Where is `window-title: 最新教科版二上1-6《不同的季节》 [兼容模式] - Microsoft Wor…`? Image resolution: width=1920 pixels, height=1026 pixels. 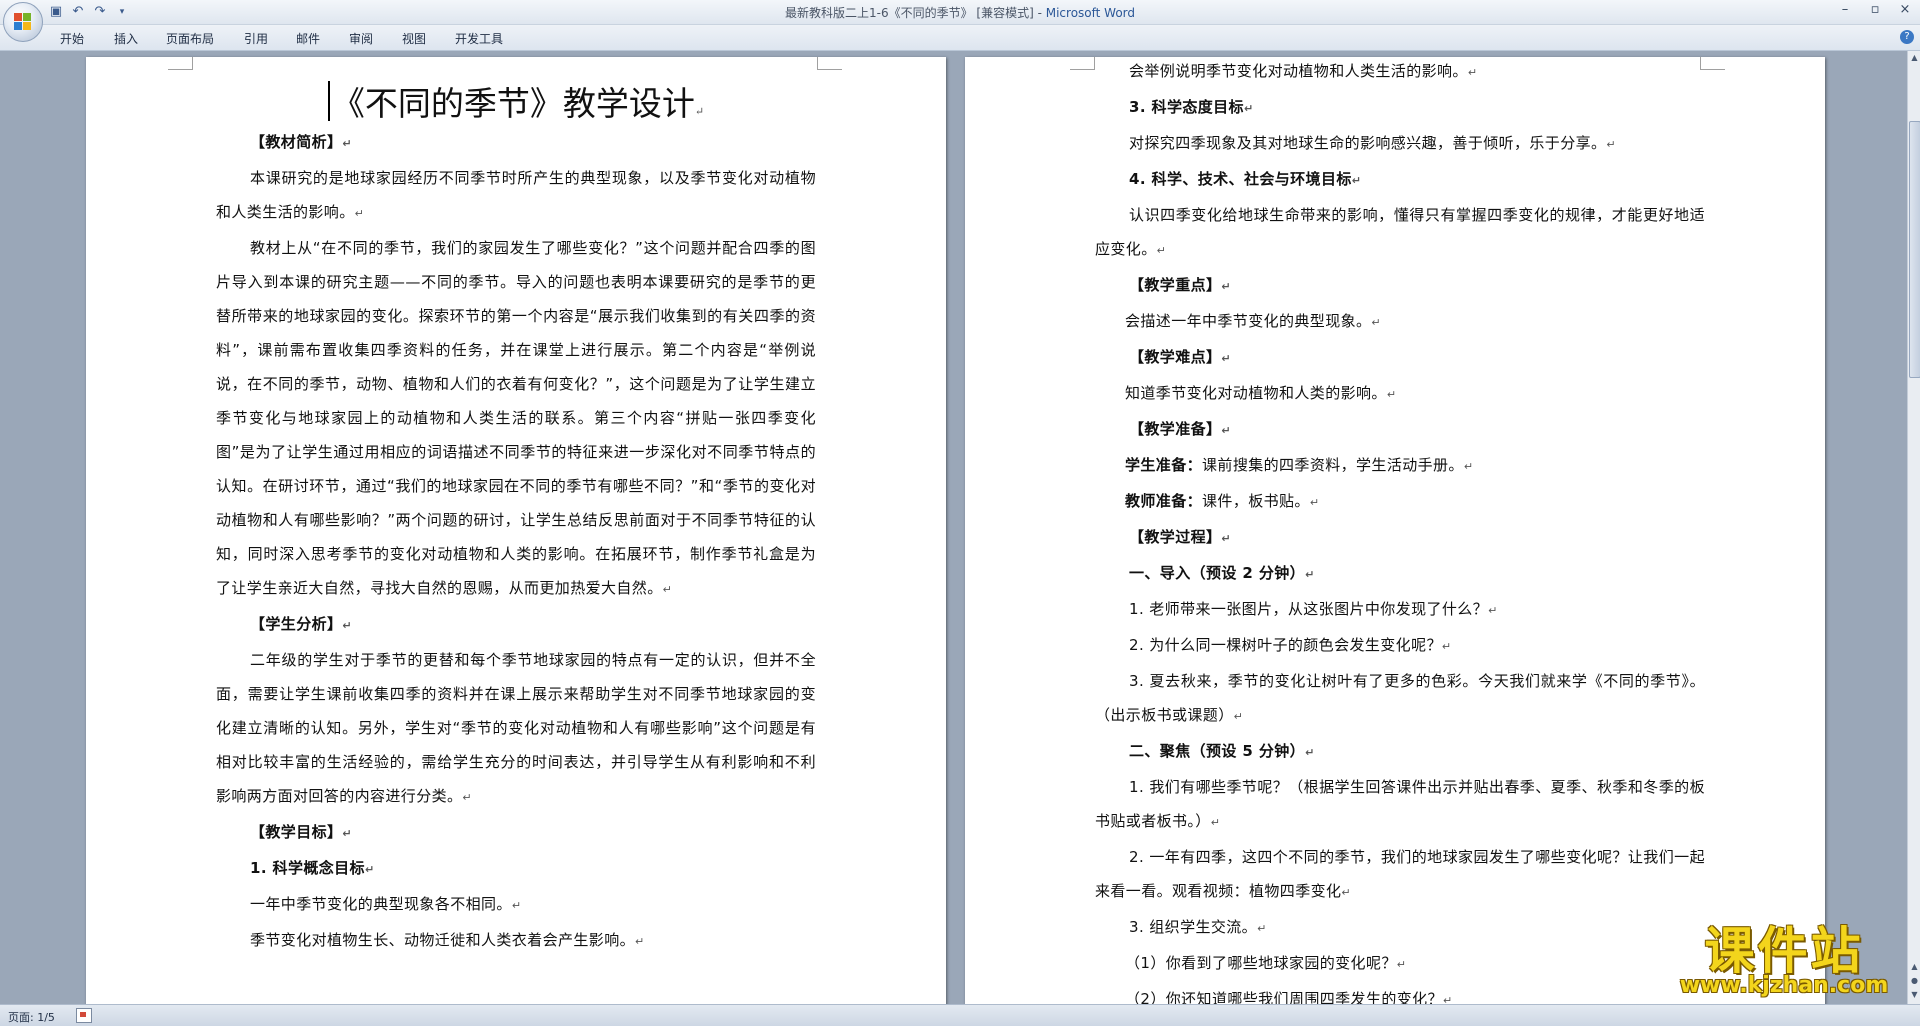
window-title: 最新教科版二上1-6《不同的季节》 [兼容模式] - Microsoft Wor… is located at coordinates (960, 13).